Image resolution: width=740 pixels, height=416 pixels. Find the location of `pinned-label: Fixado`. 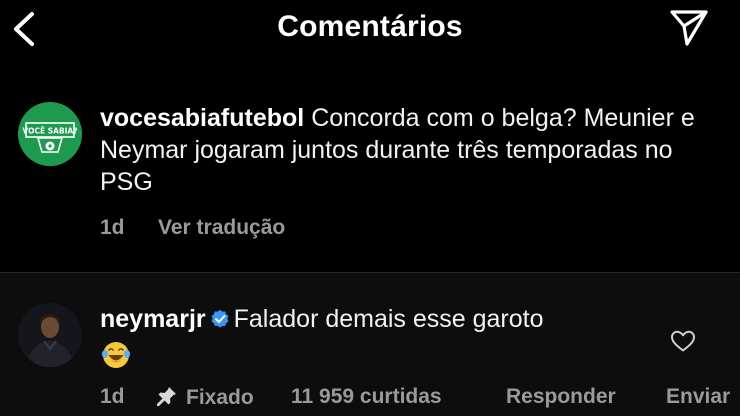

pinned-label: Fixado is located at coordinates (220, 397).